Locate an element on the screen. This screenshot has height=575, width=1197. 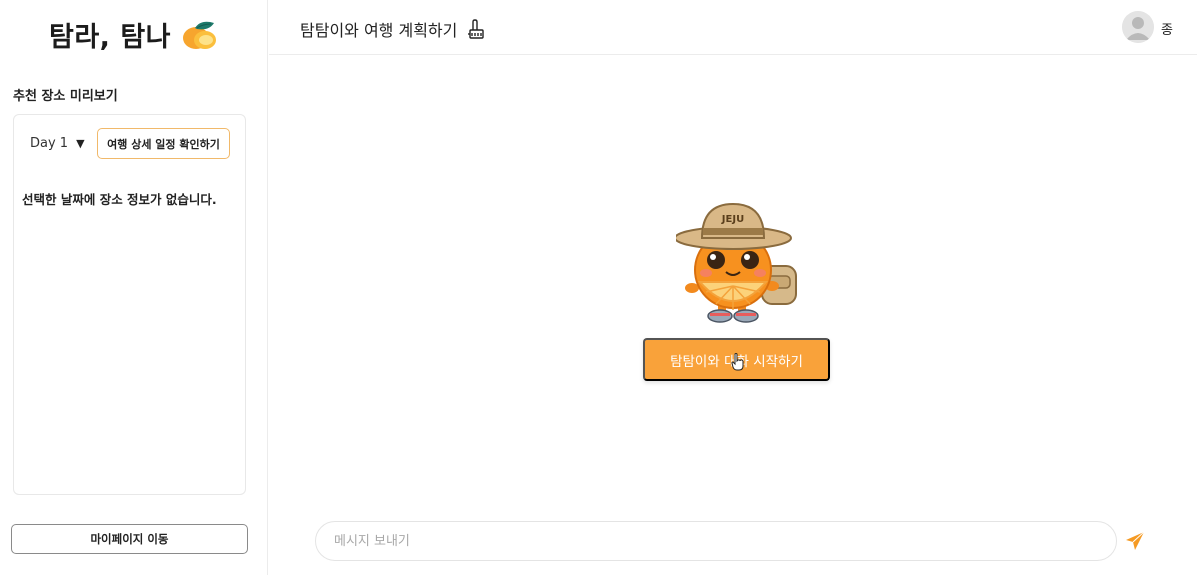
mascot-image: JEJU is located at coordinates (737, 263).